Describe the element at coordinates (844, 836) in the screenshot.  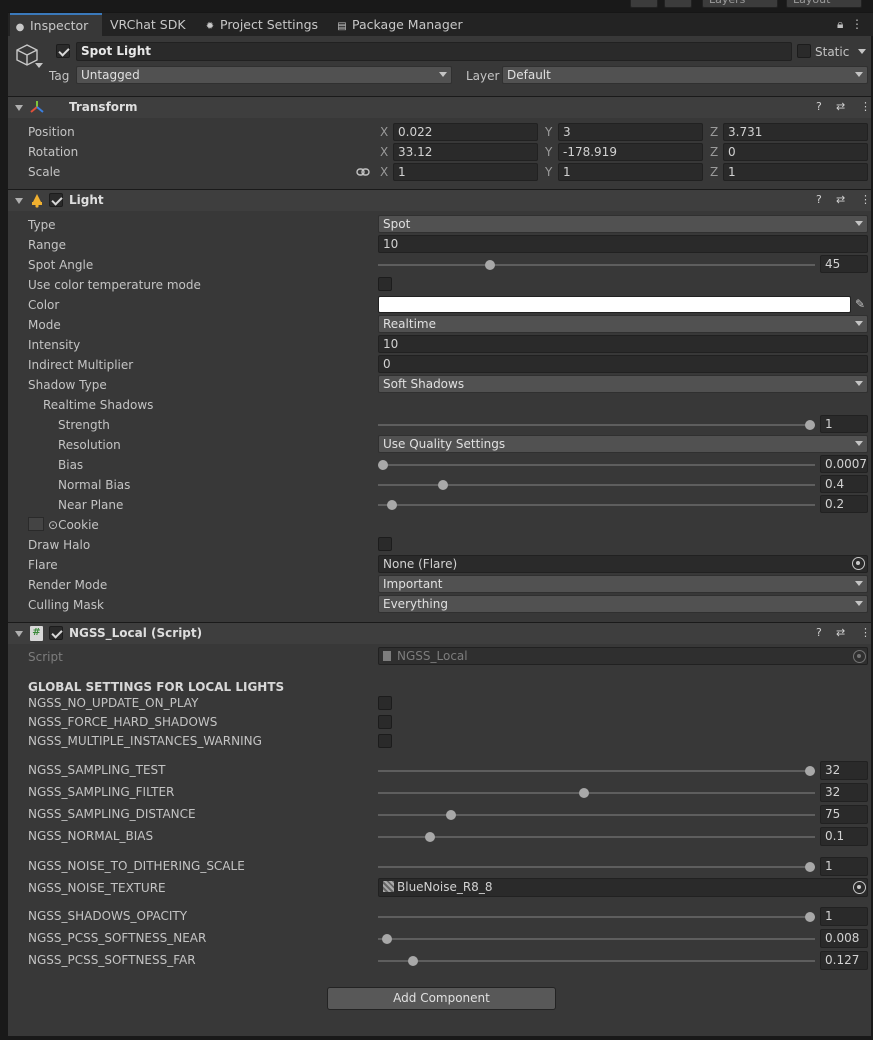
I see `ngss-ngss-normal-bias-field: 0.1` at that location.